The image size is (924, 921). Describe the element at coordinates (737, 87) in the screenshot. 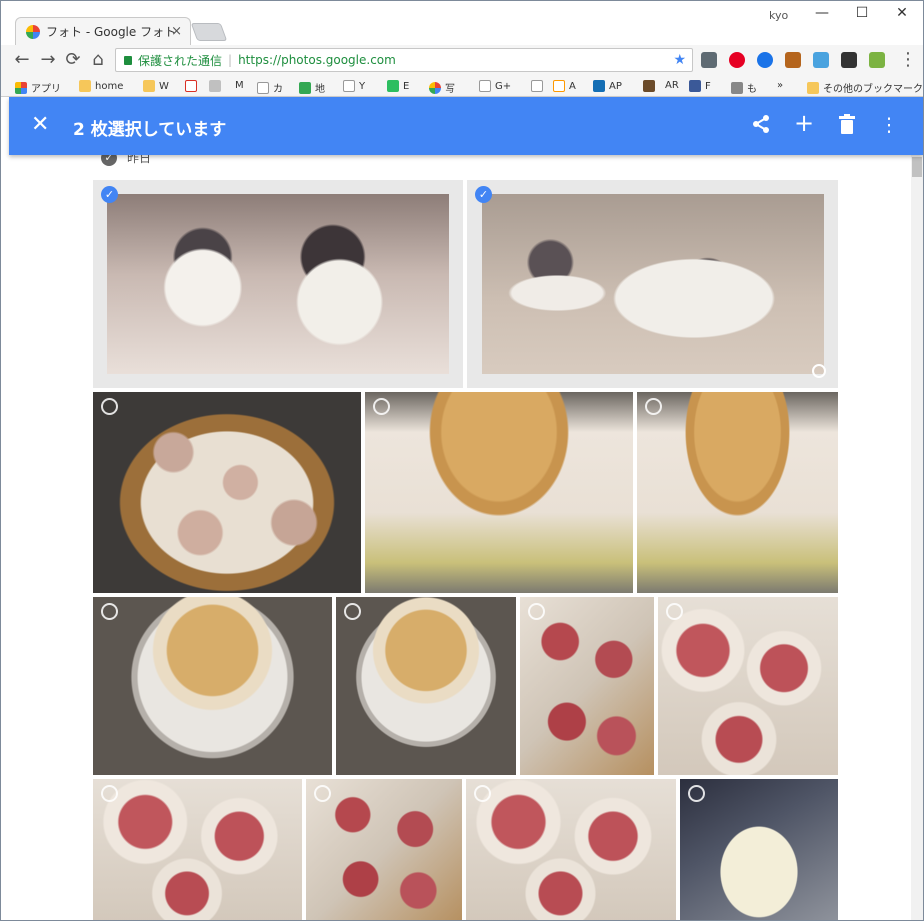

I see `image-icon` at that location.